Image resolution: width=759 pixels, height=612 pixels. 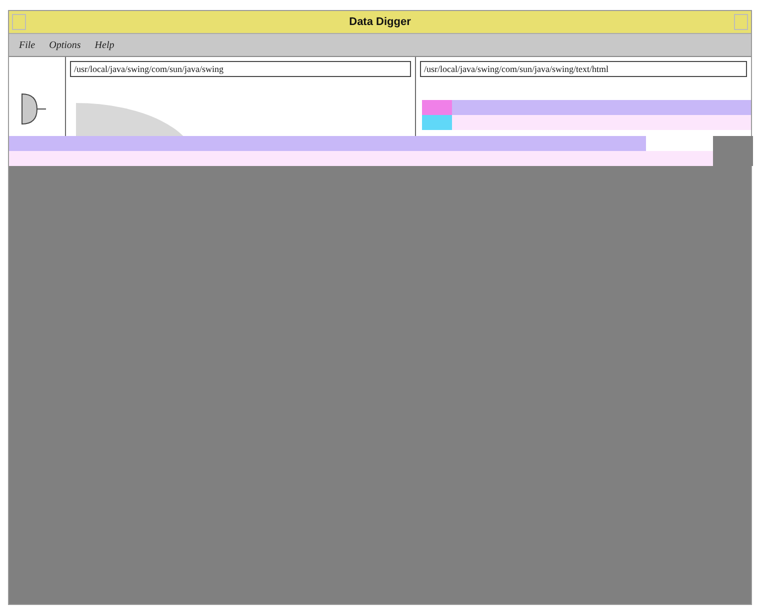 What do you see at coordinates (741, 22) in the screenshot?
I see `window-resize-button` at bounding box center [741, 22].